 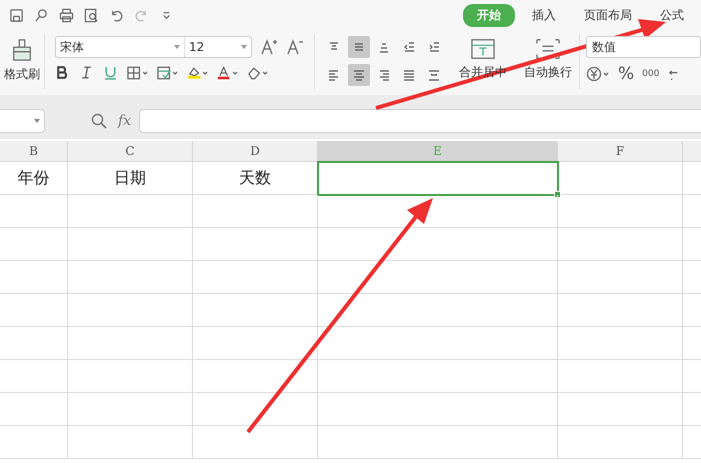 I want to click on merge-cells-icon, so click(x=483, y=49).